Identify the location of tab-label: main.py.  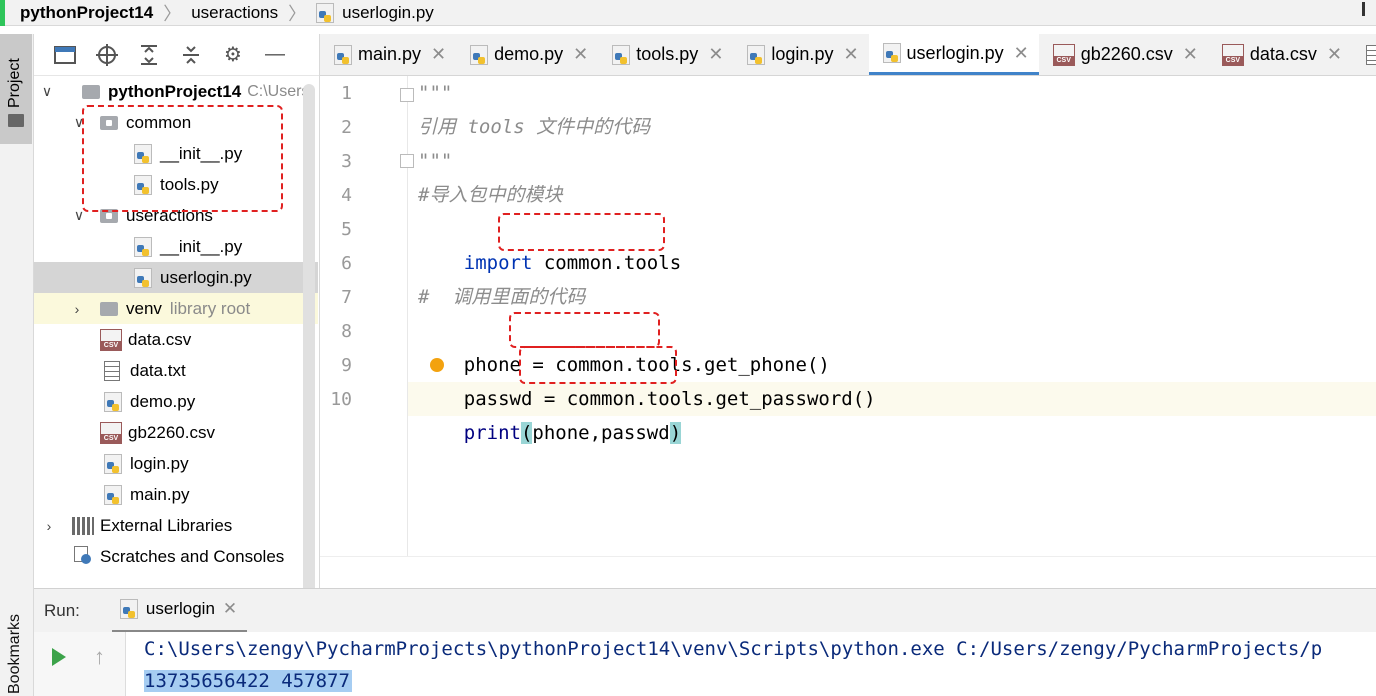
(390, 54).